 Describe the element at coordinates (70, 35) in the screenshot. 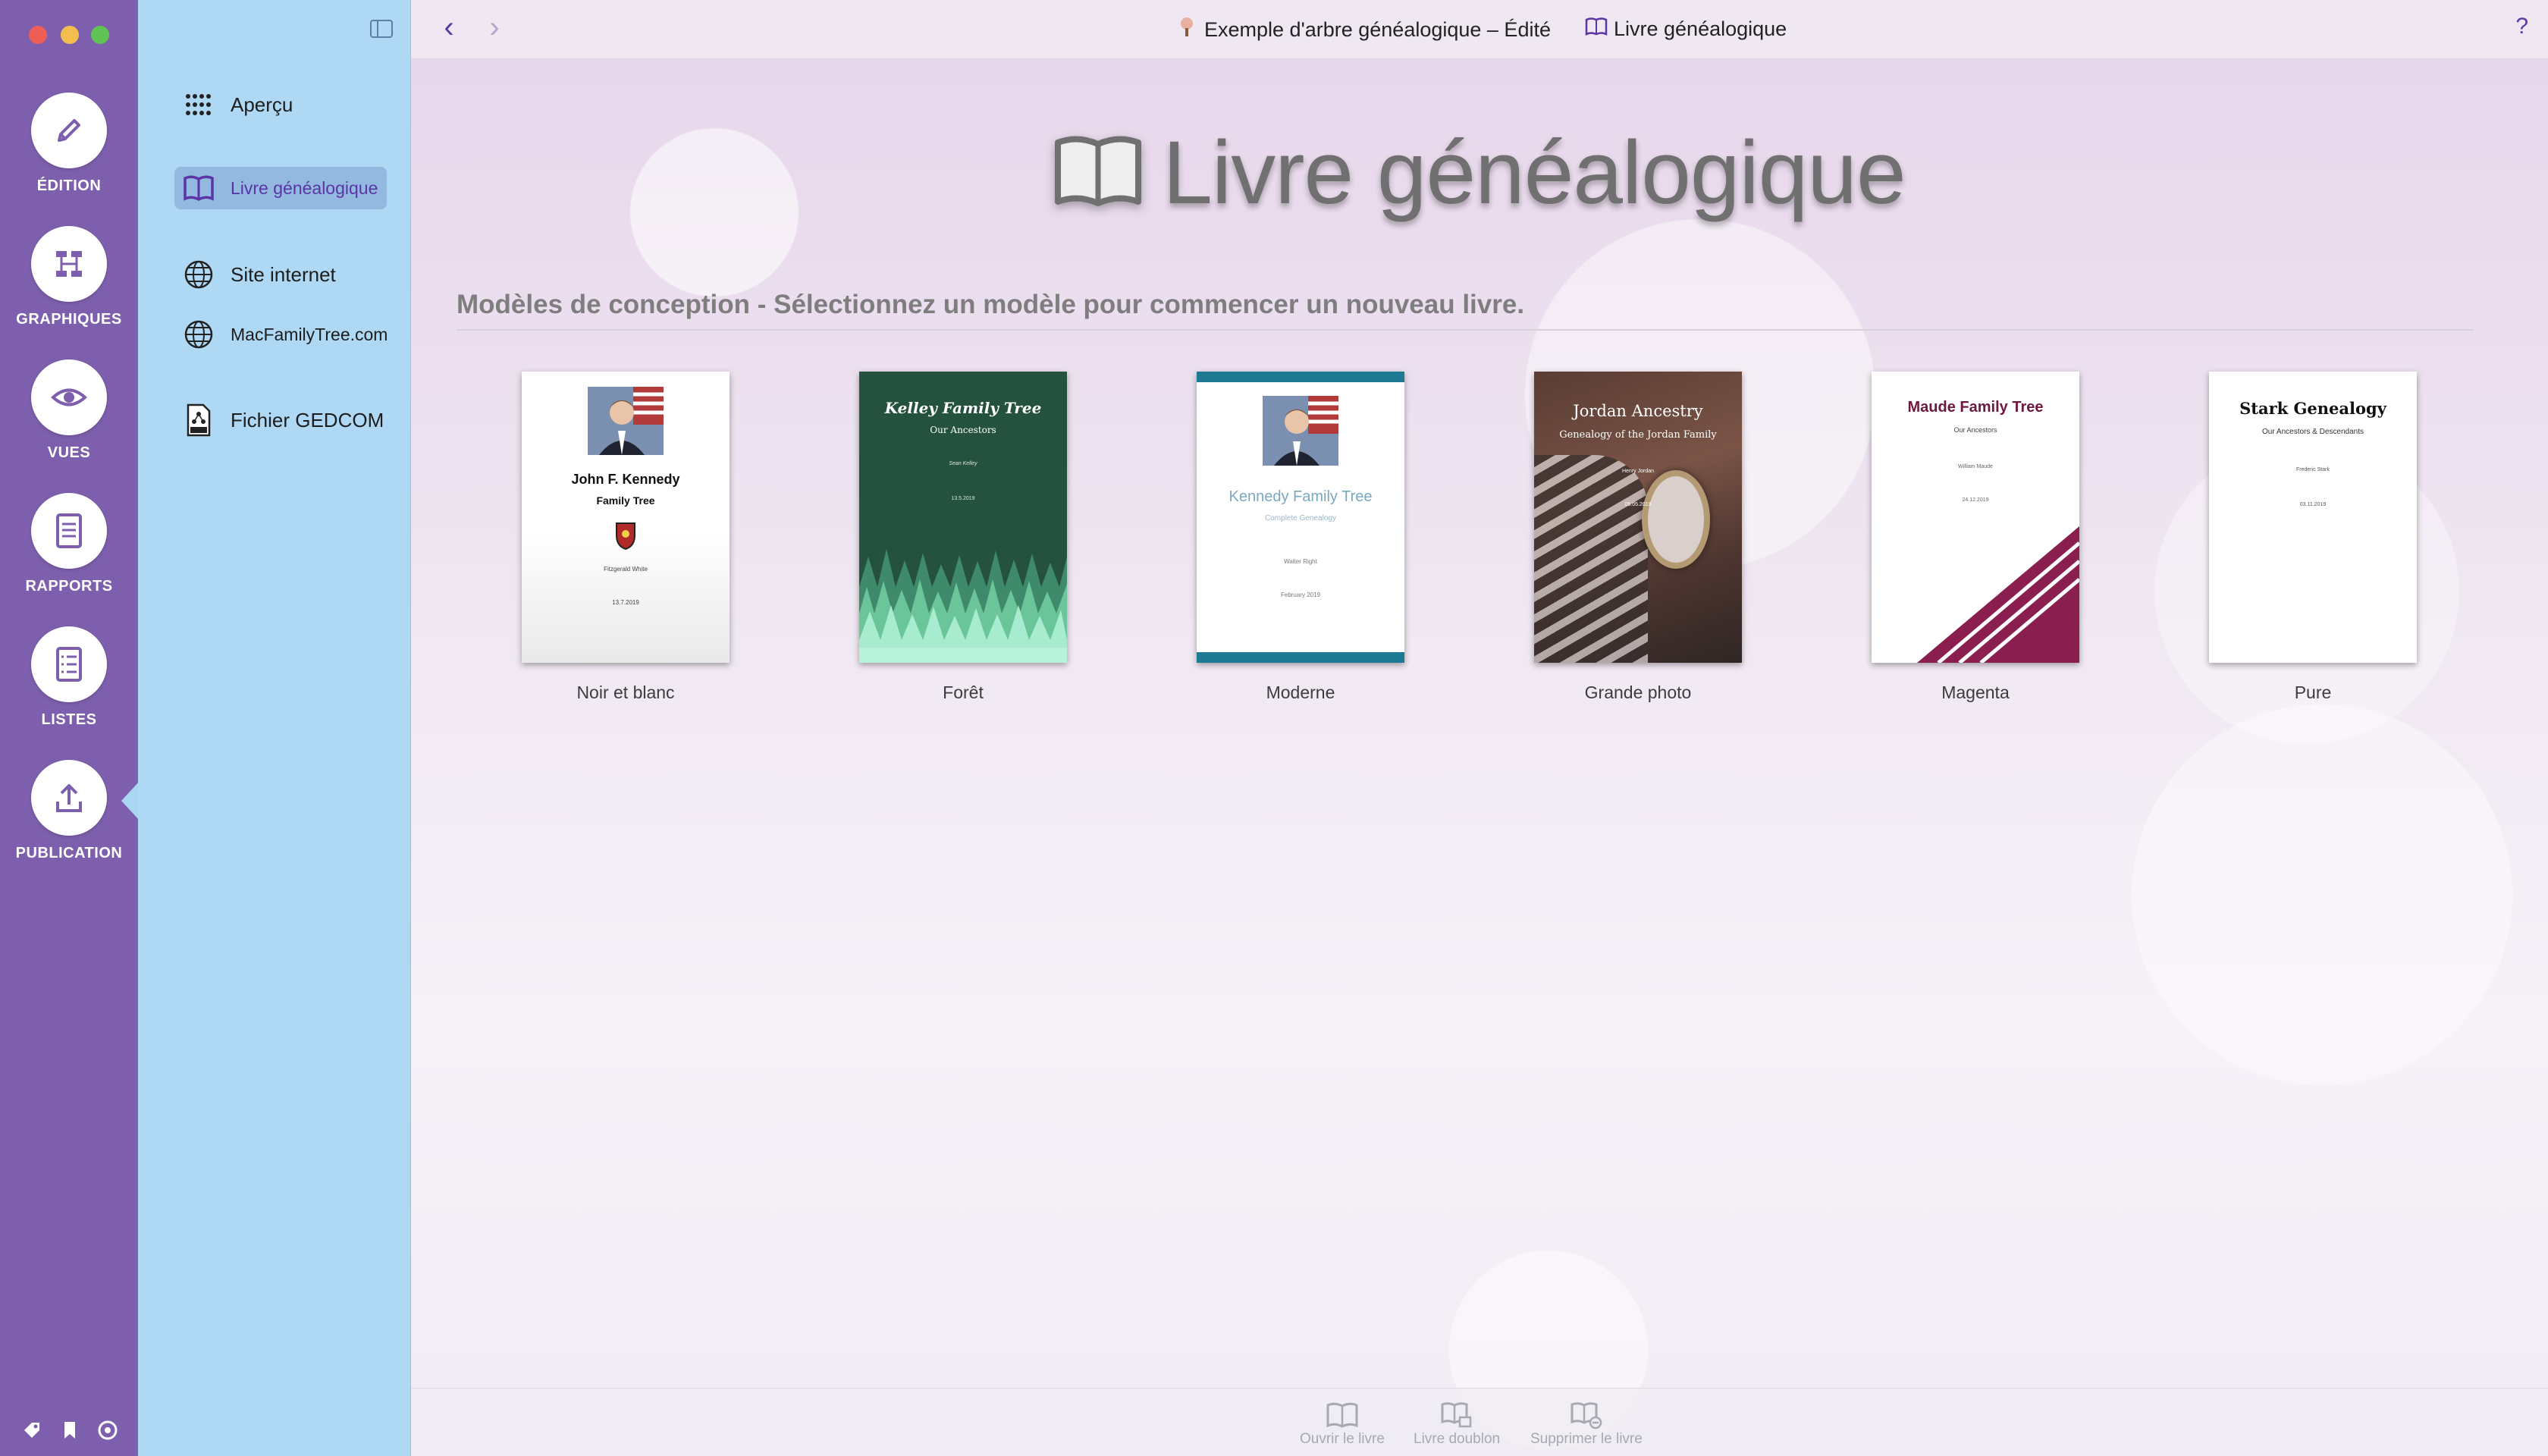

I see `minimize-window-button` at that location.